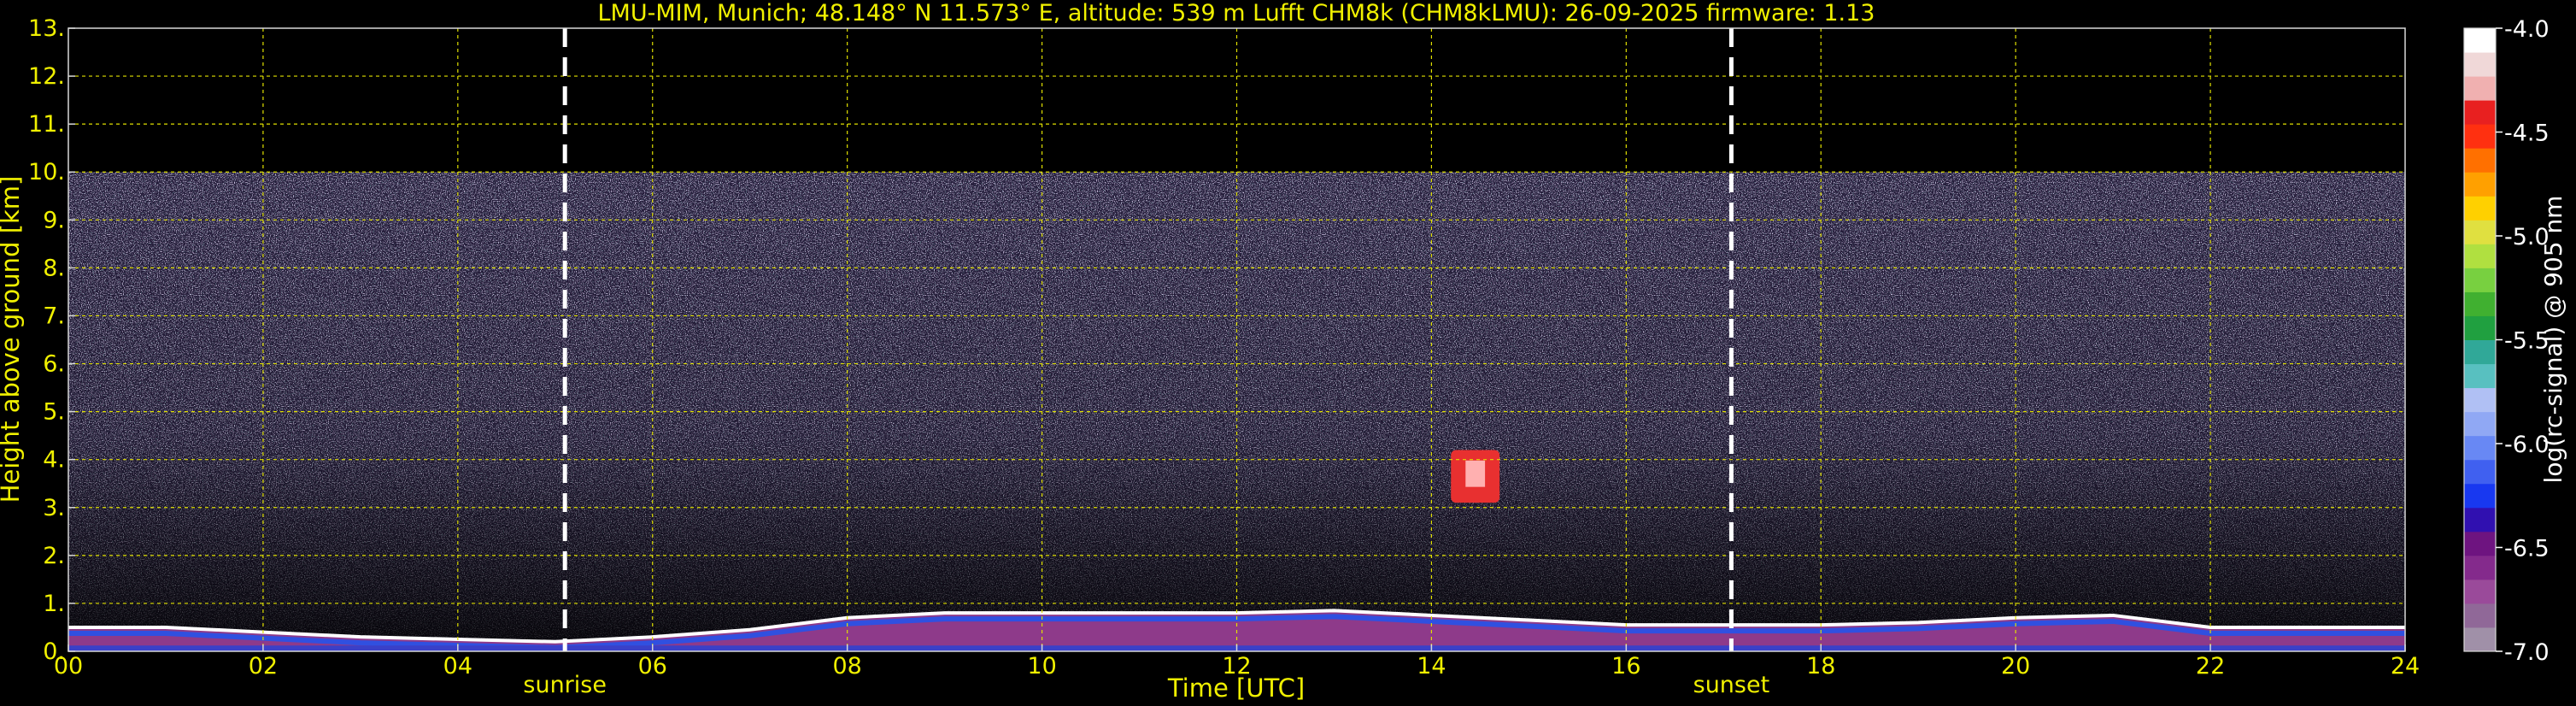 The height and width of the screenshot is (706, 2576). I want to click on x-tick-label: 02, so click(263, 666).